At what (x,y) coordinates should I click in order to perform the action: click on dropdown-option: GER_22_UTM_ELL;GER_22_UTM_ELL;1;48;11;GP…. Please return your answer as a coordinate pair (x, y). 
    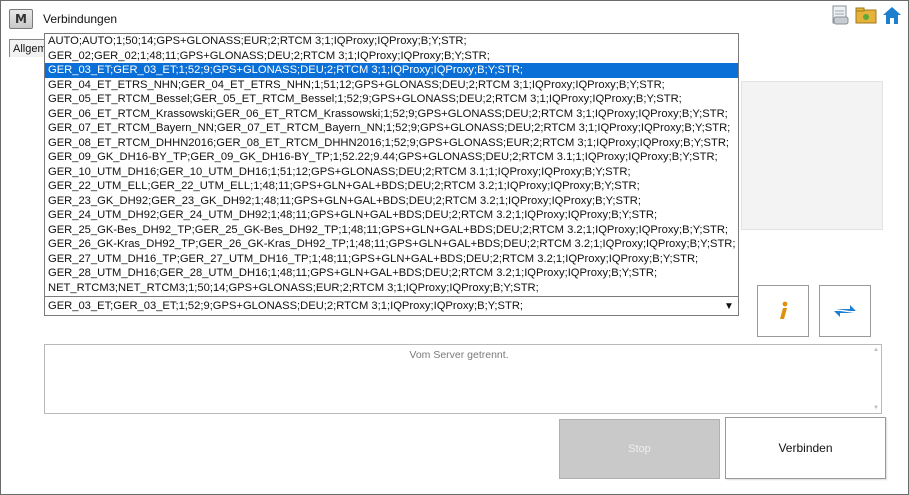
    Looking at the image, I should click on (391, 186).